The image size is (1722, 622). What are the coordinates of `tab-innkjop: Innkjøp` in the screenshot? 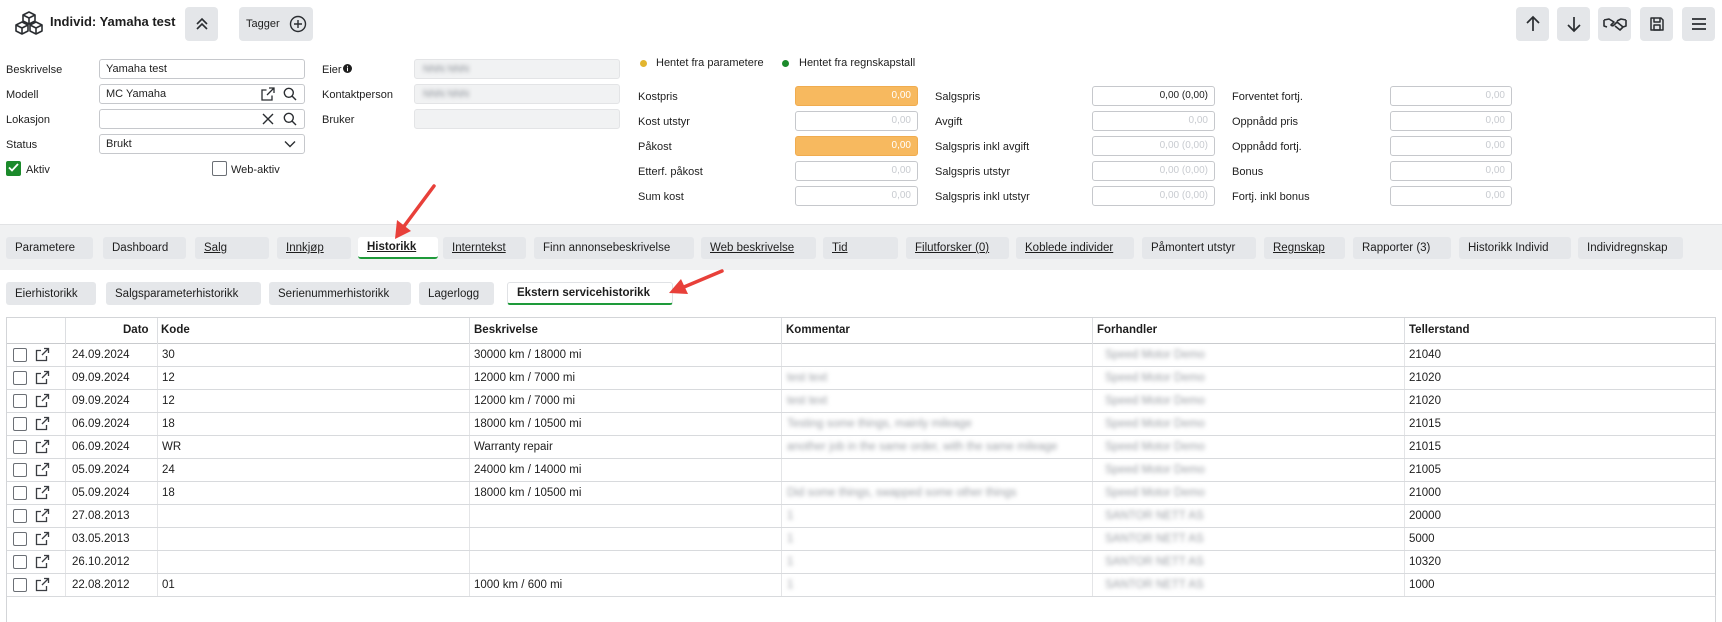 It's located at (314, 248).